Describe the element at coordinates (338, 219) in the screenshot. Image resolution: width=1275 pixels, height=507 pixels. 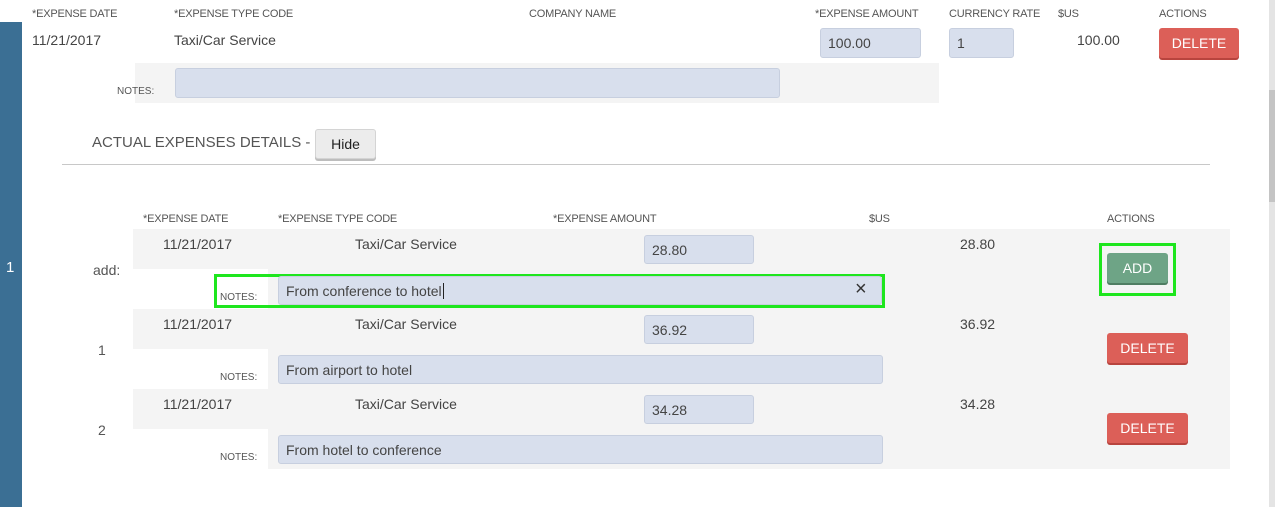
I see `details-header-type-code: *EXPENSE TYPE CODE` at that location.